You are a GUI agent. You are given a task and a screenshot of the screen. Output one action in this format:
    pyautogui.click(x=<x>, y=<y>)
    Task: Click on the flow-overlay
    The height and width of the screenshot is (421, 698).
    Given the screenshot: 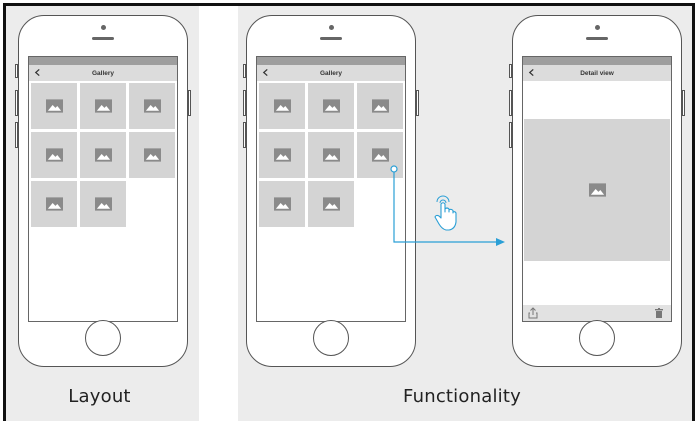 What is the action you would take?
    pyautogui.click(x=447, y=205)
    